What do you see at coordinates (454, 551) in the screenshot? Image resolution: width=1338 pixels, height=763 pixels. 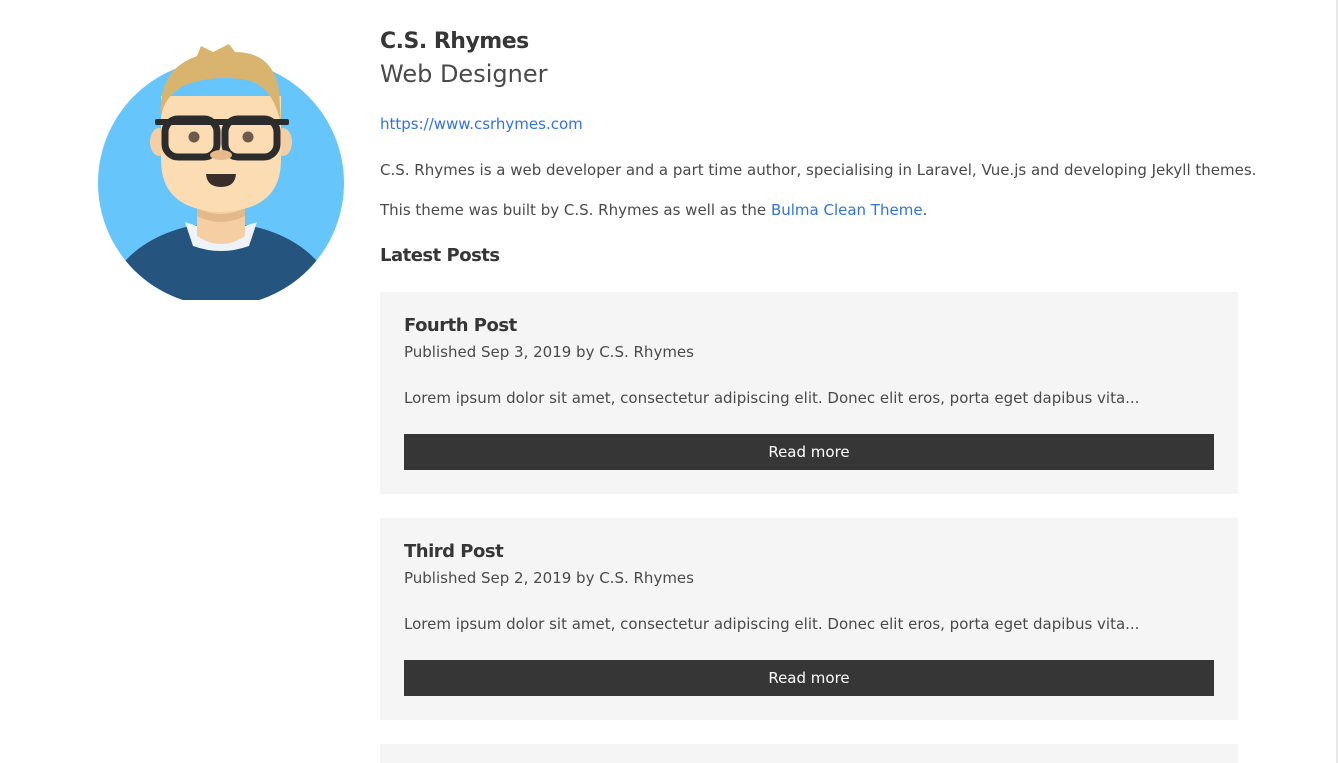 I see `post-title-link: Third Post` at bounding box center [454, 551].